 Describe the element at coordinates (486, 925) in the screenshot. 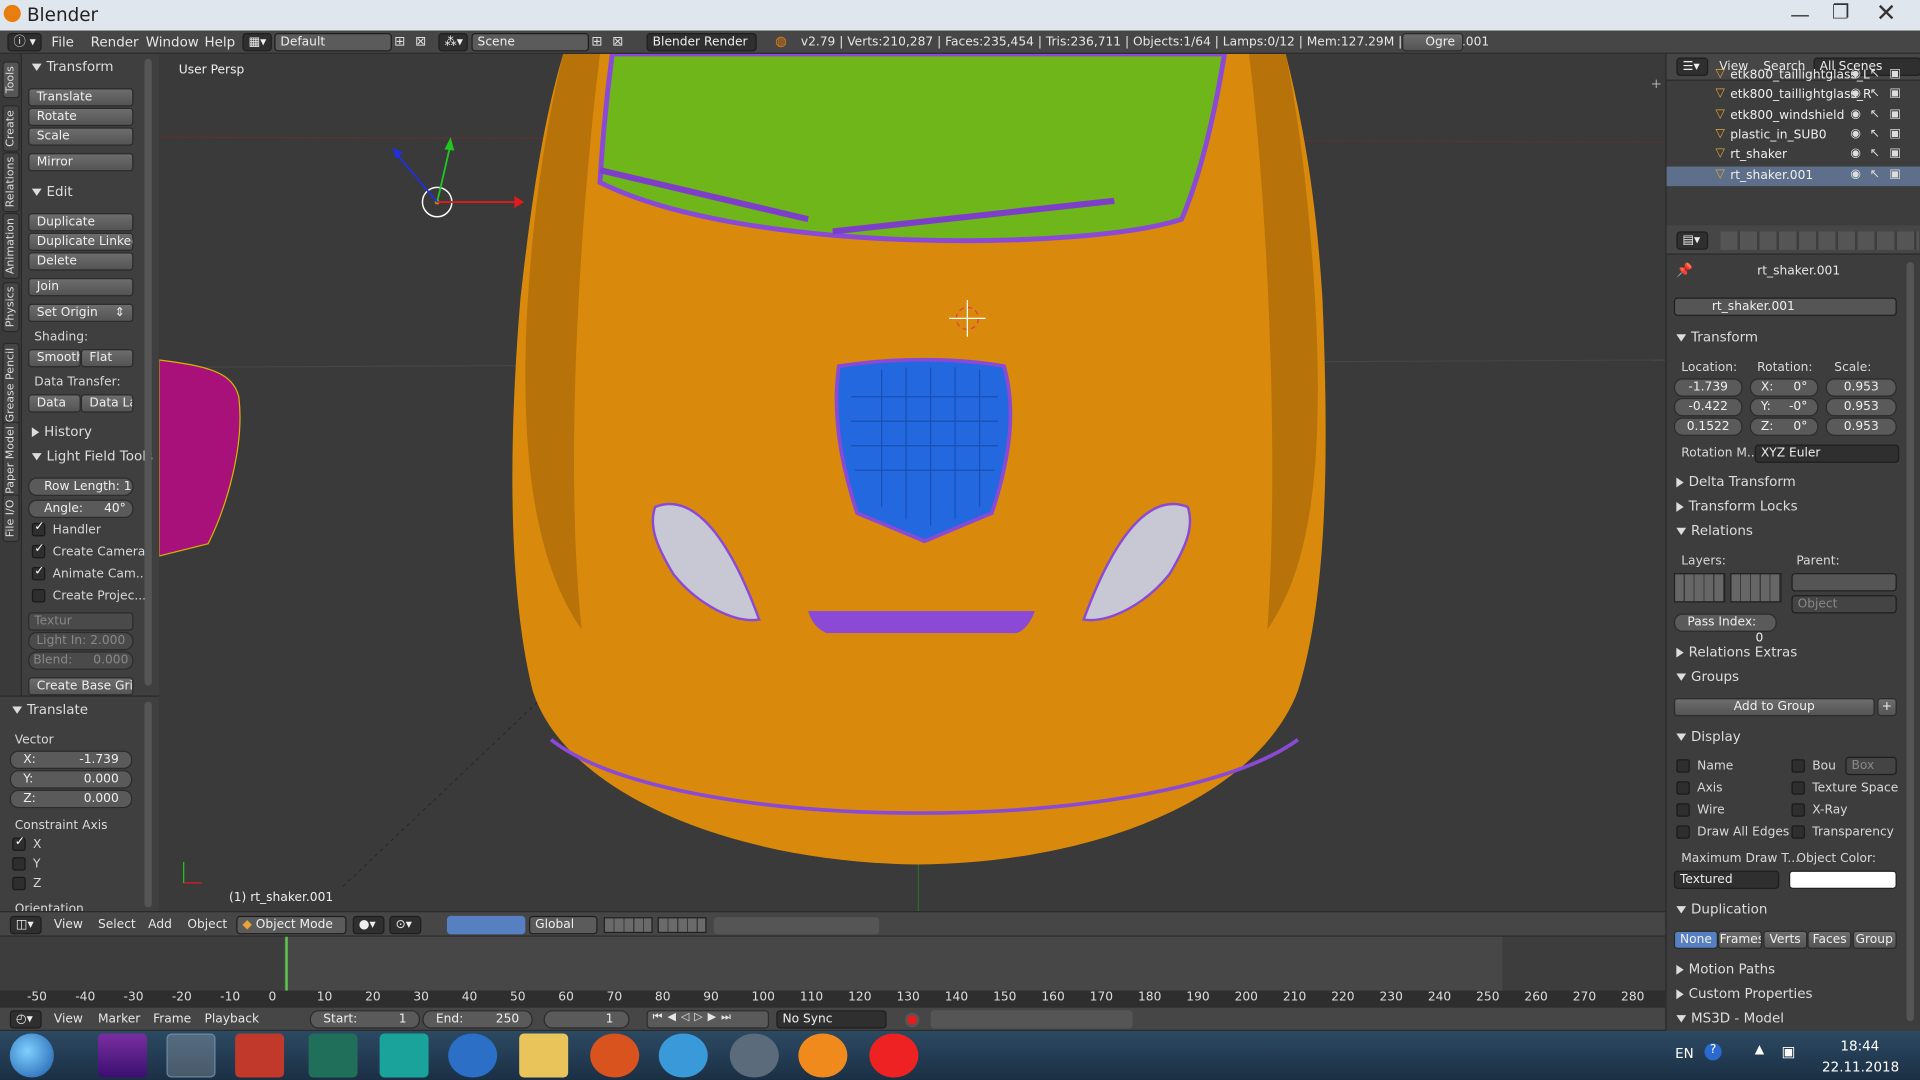

I see `manipulator-icons` at that location.